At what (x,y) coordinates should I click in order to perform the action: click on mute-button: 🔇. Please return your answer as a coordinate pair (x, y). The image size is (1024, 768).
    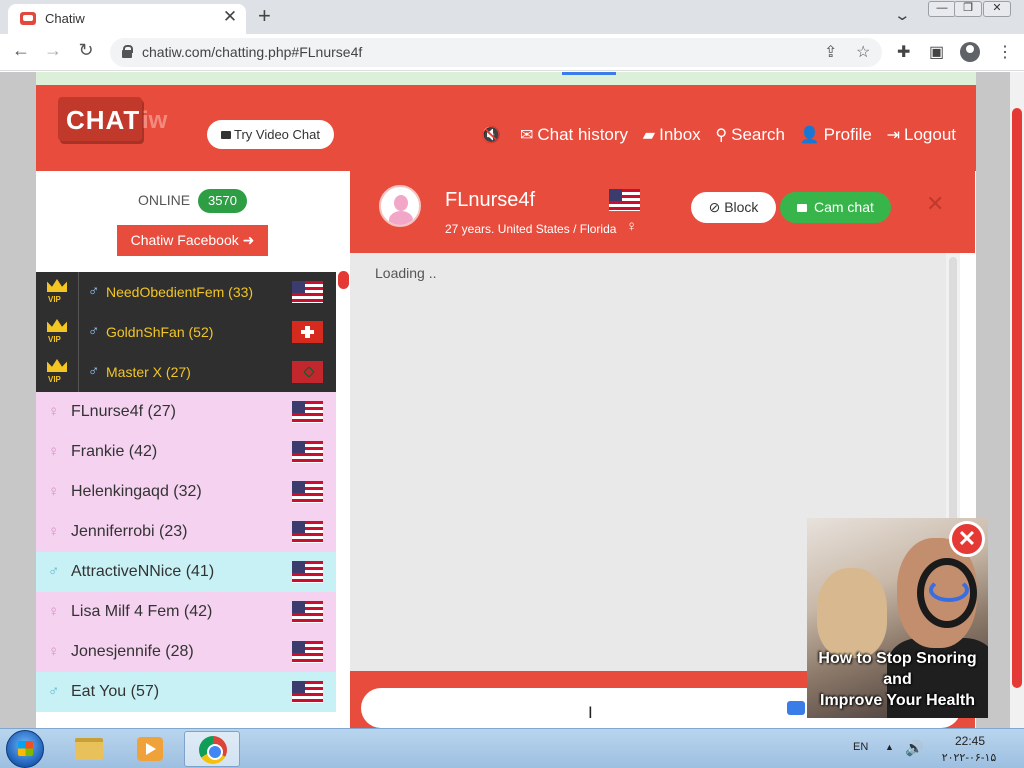
    Looking at the image, I should click on (493, 134).